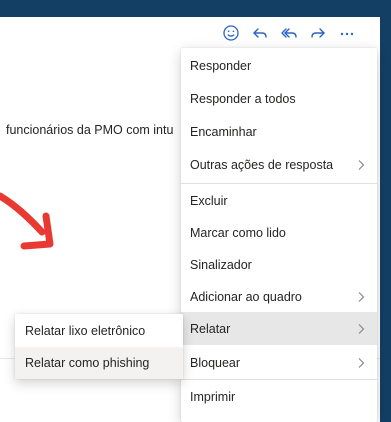 This screenshot has height=422, width=391. I want to click on menu-item-label: Outras ações de resposta, so click(262, 164).